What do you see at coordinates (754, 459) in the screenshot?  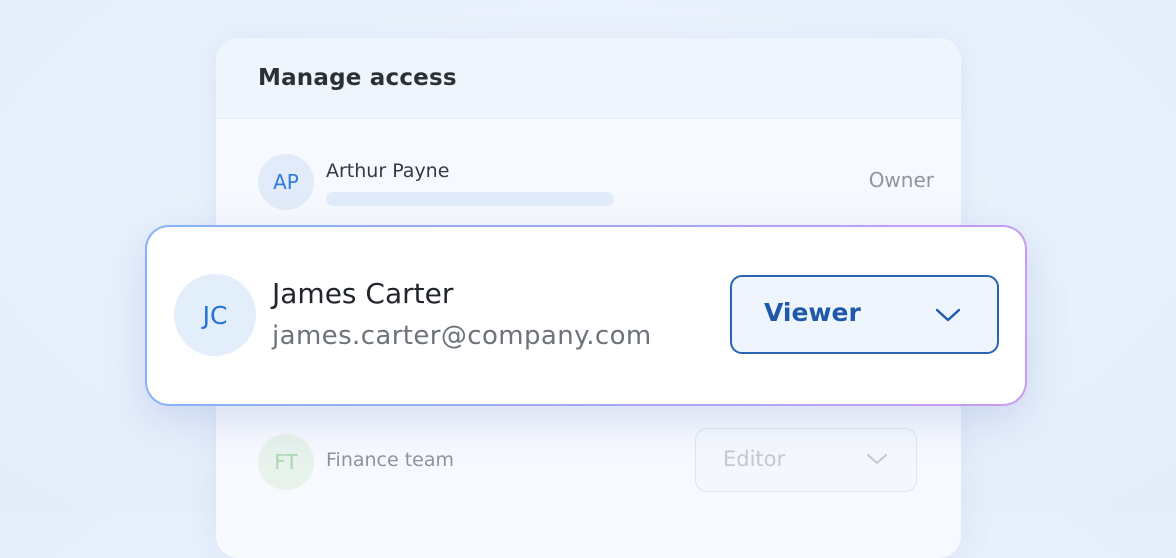 I see `role-dropdown-label: Editor` at bounding box center [754, 459].